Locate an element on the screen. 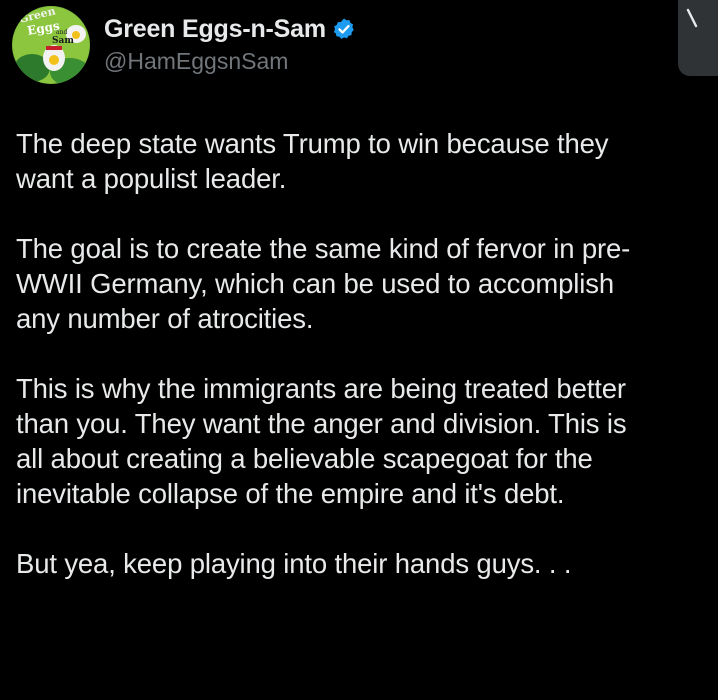 The width and height of the screenshot is (718, 700). author-handle: @HamEggsnSam is located at coordinates (230, 61).